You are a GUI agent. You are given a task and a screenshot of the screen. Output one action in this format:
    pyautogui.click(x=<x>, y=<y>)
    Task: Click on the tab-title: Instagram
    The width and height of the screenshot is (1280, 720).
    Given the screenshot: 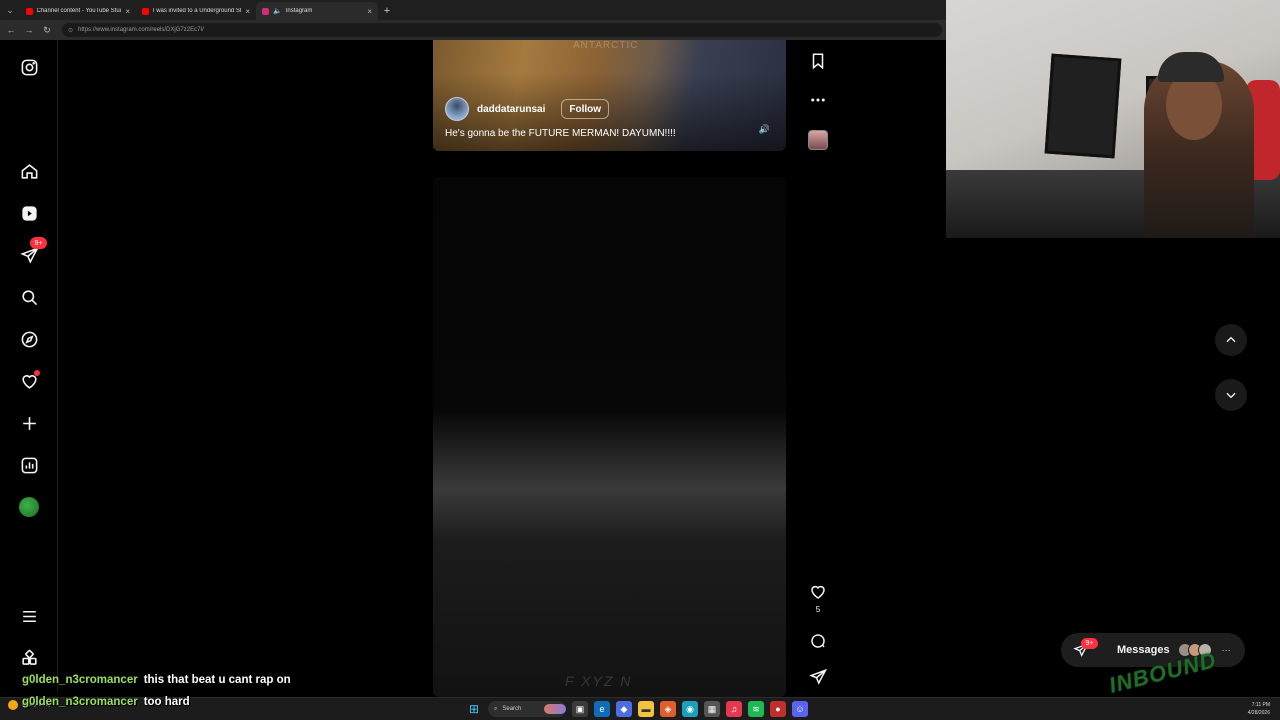 What is the action you would take?
    pyautogui.click(x=299, y=11)
    